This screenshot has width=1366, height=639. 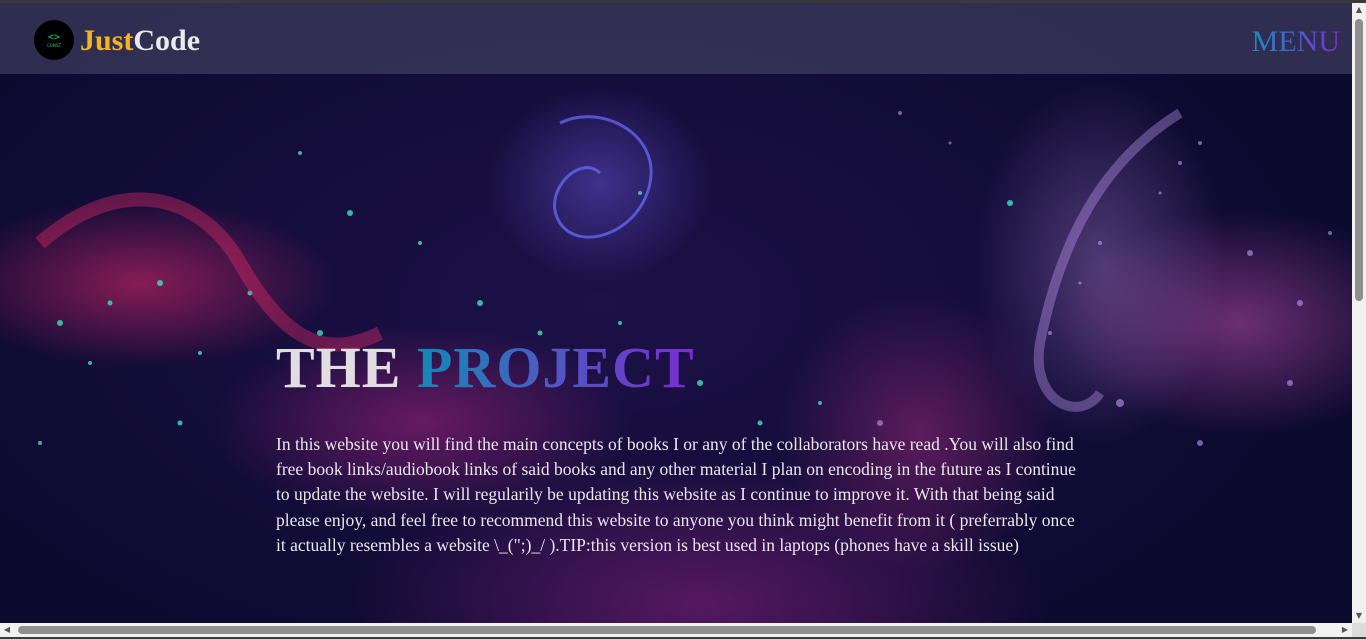 I want to click on hero-title-word2: PROJECT, so click(x=556, y=367).